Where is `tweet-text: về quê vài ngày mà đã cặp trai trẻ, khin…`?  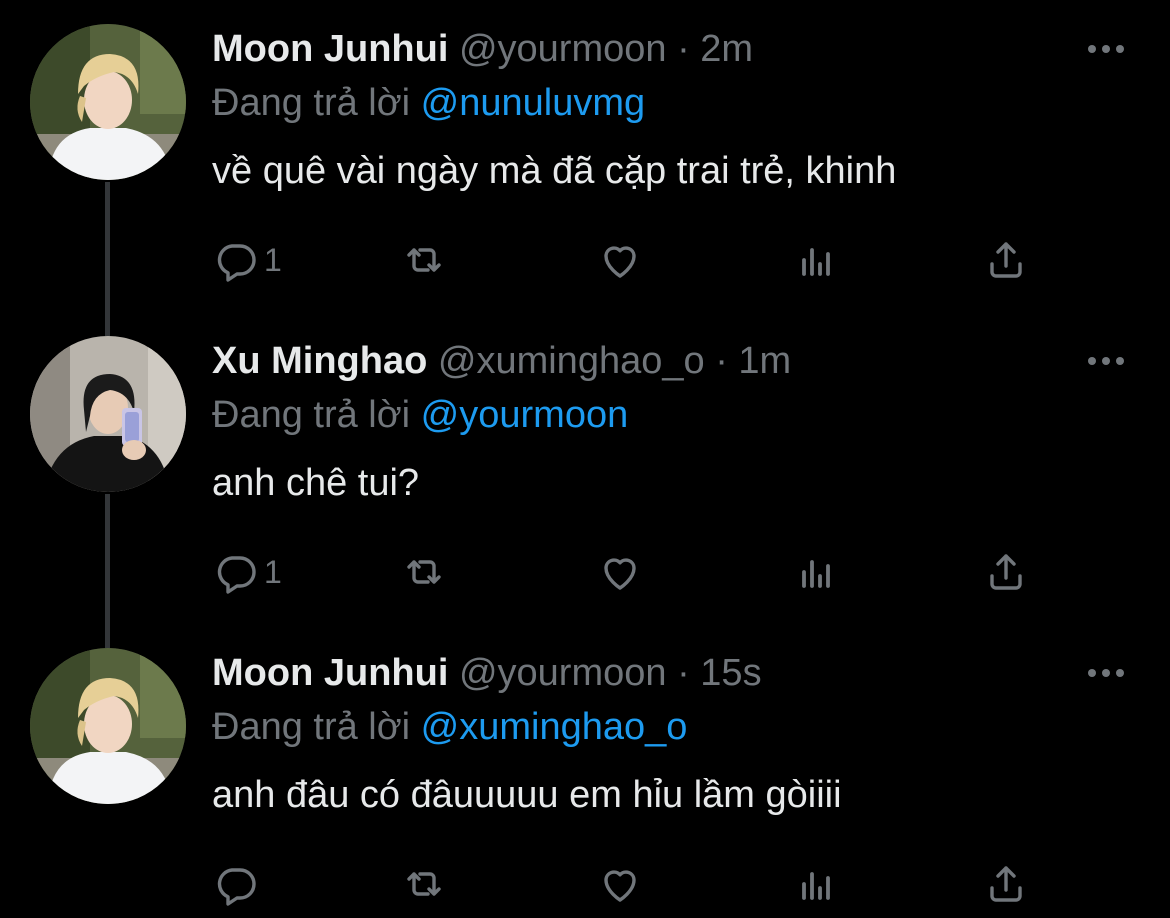
tweet-text: về quê vài ngày mà đã cặp trai trẻ, khin… is located at coordinates (554, 171).